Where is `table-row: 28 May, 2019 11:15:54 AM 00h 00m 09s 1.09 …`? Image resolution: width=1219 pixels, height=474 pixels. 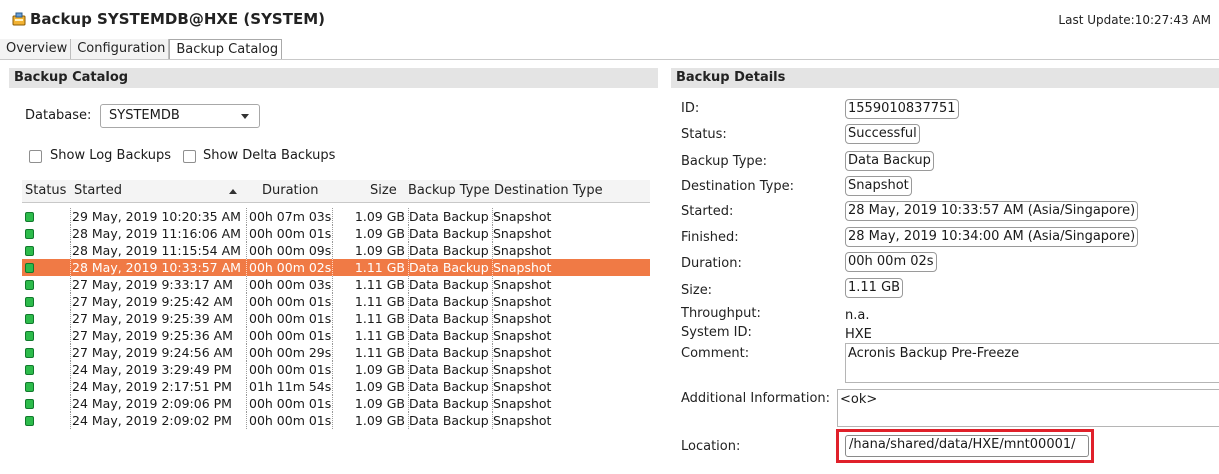
table-row: 28 May, 2019 11:15:54 AM 00h 00m 09s 1.09 … is located at coordinates (336, 250).